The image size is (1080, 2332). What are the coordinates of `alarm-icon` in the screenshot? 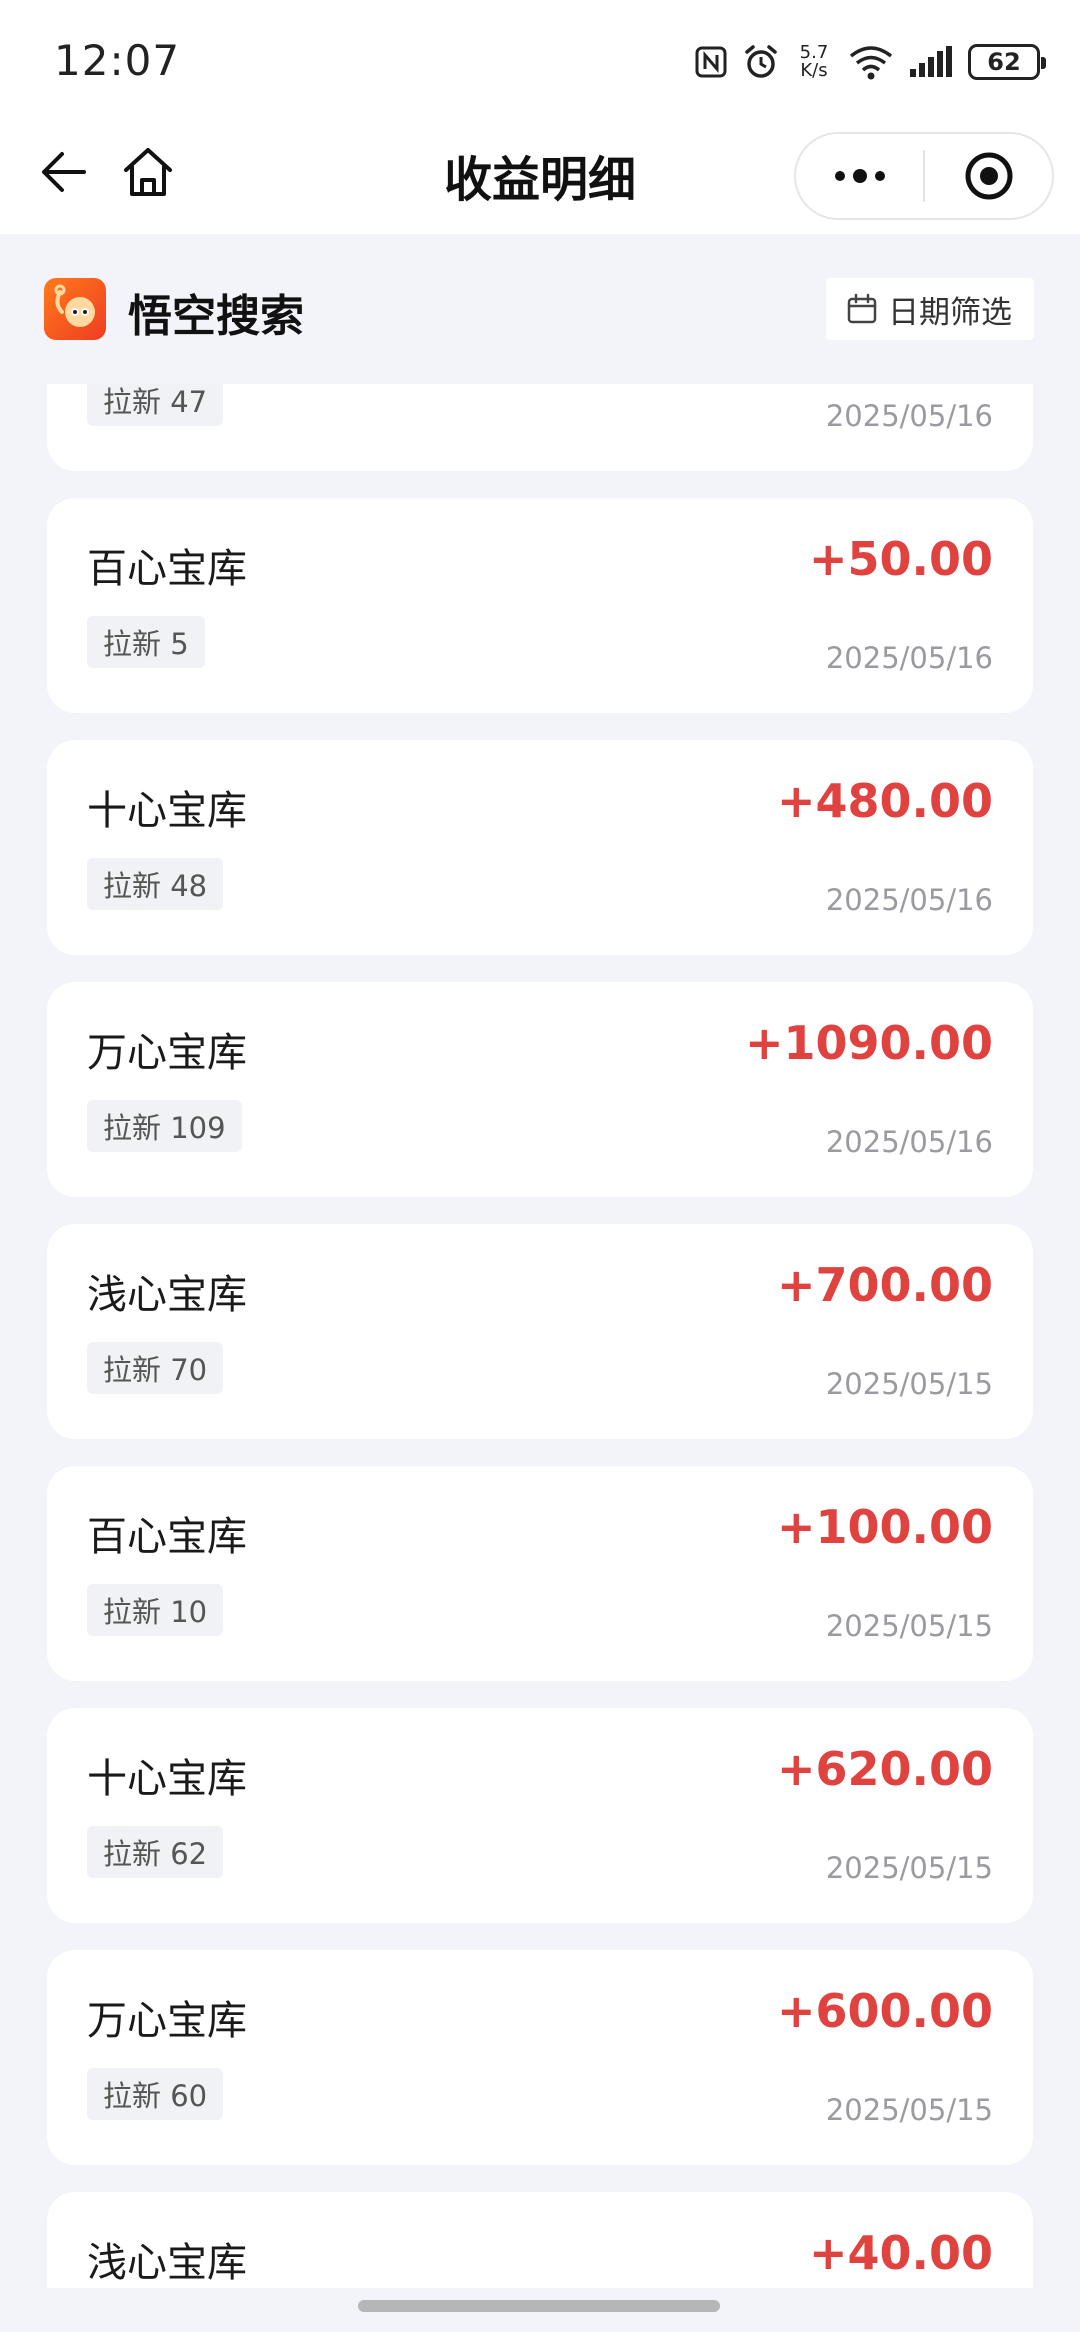 It's located at (761, 61).